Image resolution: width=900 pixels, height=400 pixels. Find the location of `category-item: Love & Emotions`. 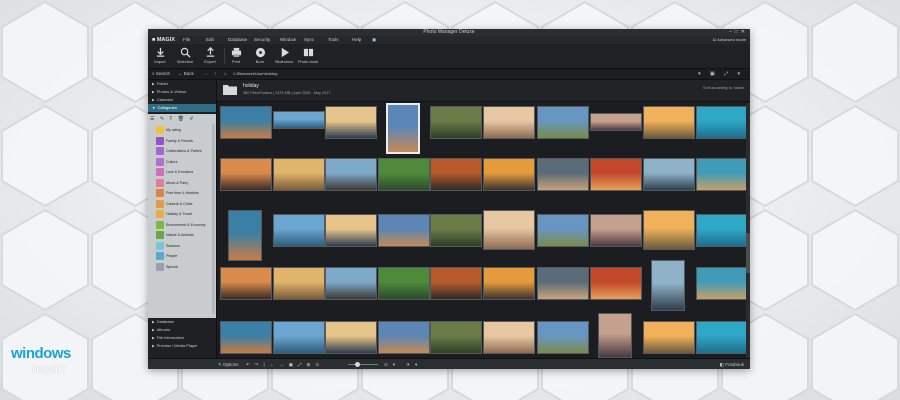

category-item: Love & Emotions is located at coordinates (174, 172).